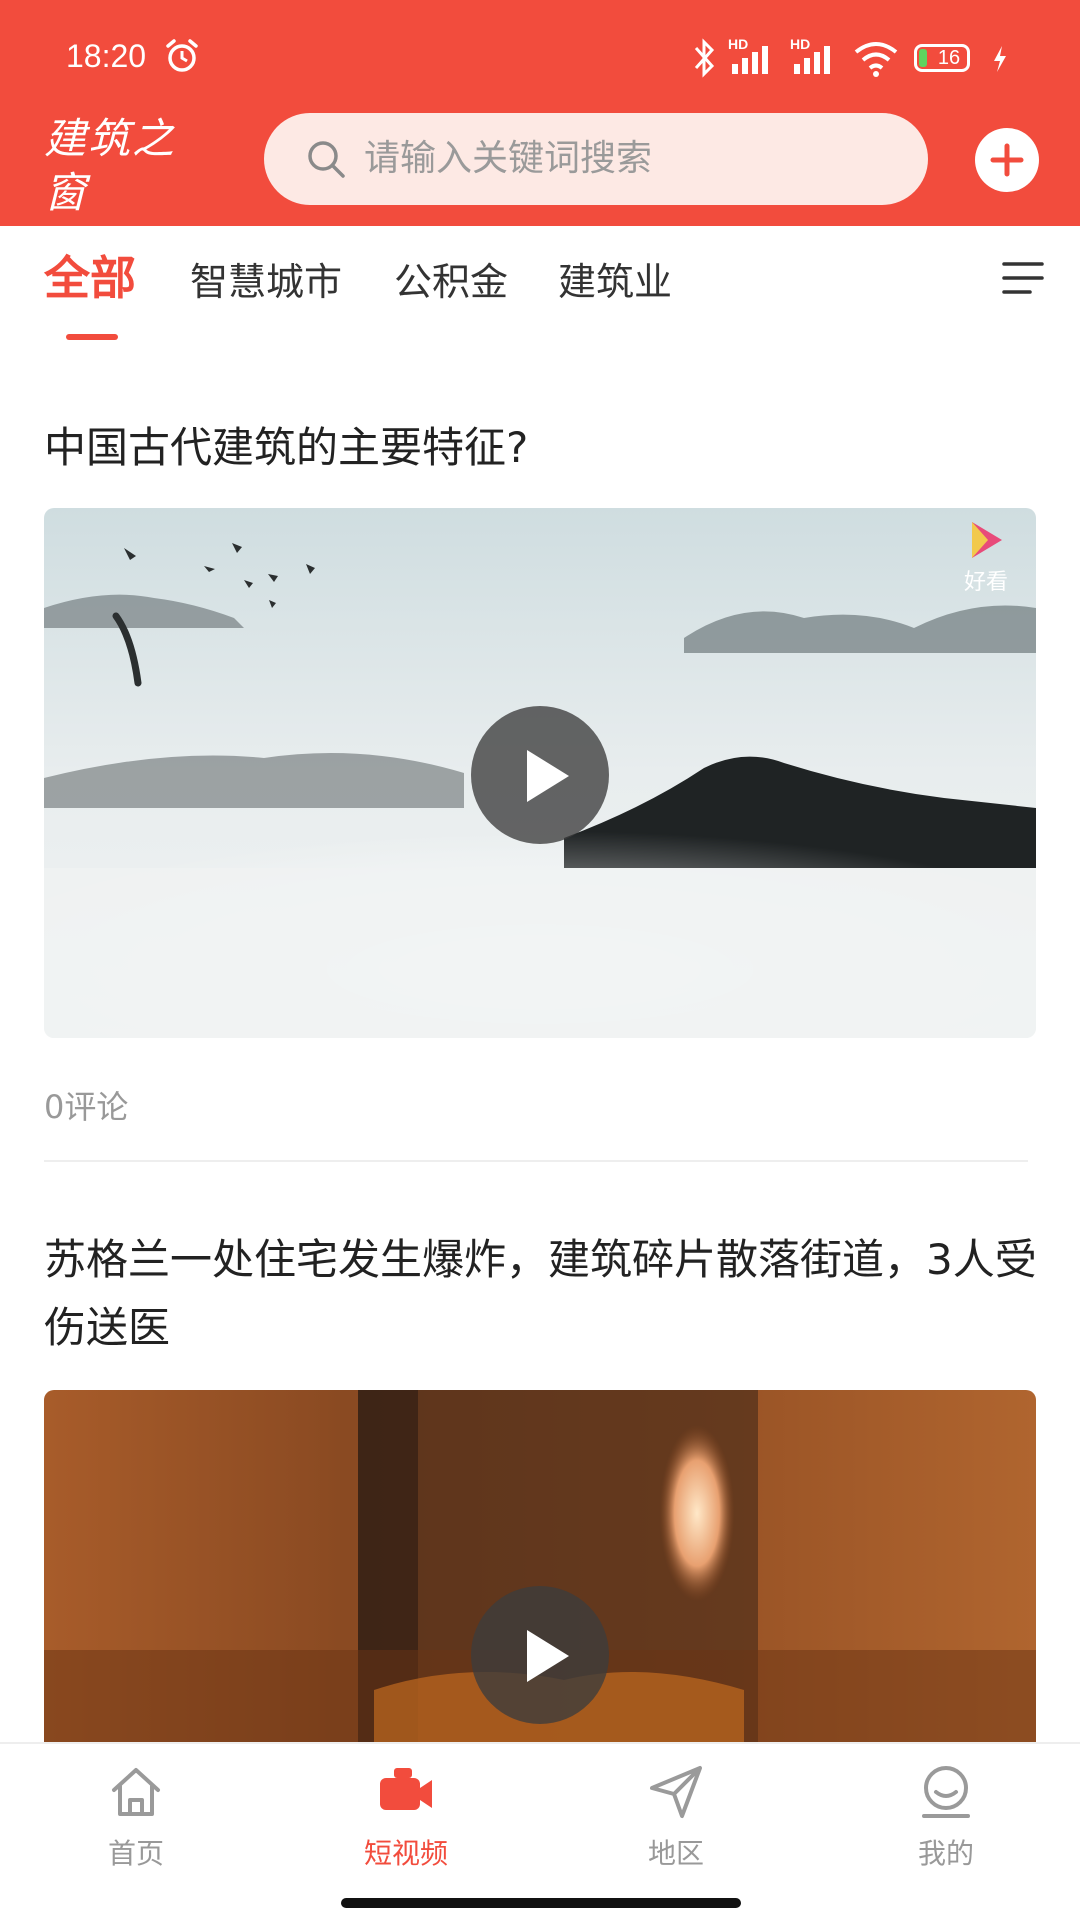 The height and width of the screenshot is (1922, 1080). What do you see at coordinates (135, 1853) in the screenshot?
I see `nav-home-label: 首页` at bounding box center [135, 1853].